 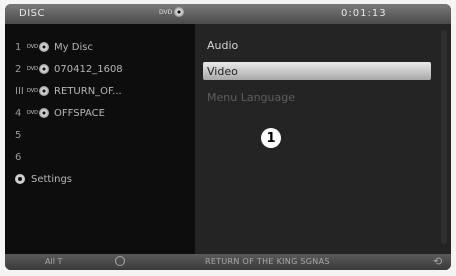 I want to click on dvd-badge-text: DVD, so click(x=166, y=12).